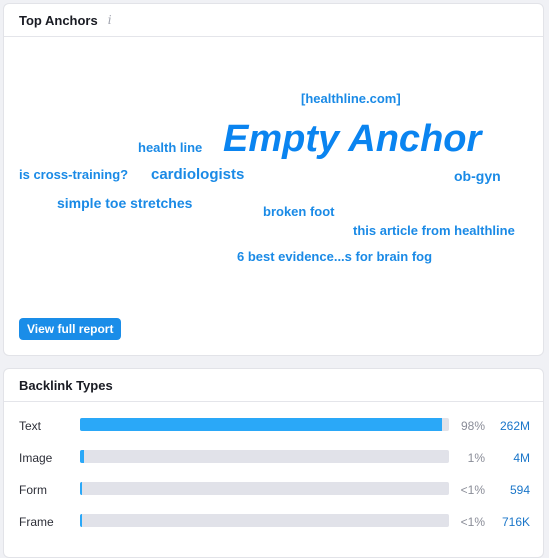  Describe the element at coordinates (434, 230) in the screenshot. I see `anchor-word: this article from healthline` at that location.